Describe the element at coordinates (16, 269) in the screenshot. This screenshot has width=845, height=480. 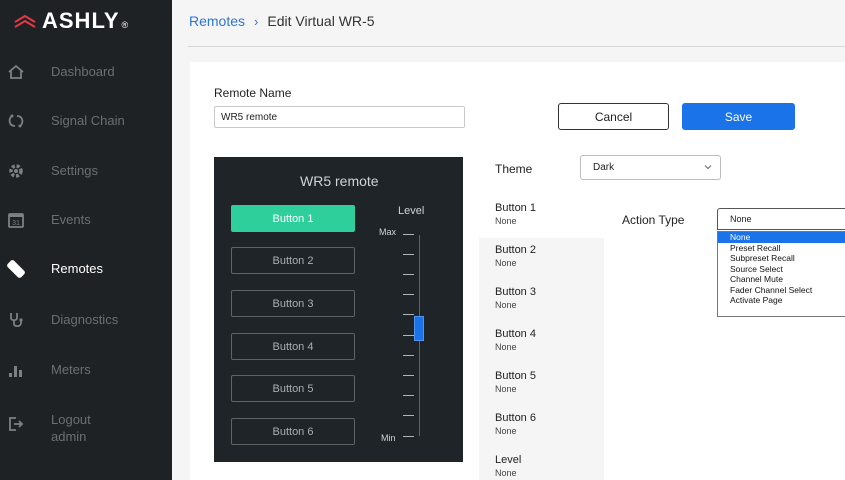
I see `remote-icon` at that location.